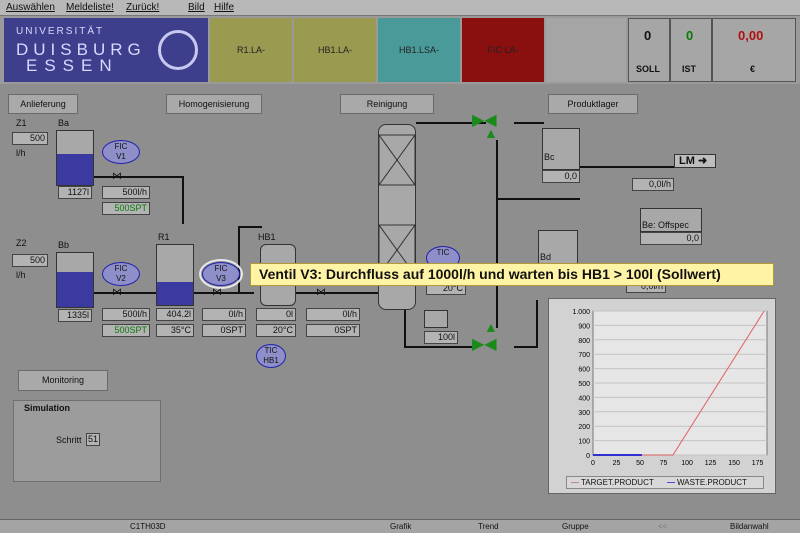 The image size is (800, 533). Describe the element at coordinates (712, 482) in the screenshot. I see `legend-waste-label: WASTE.PRODUCT` at that location.